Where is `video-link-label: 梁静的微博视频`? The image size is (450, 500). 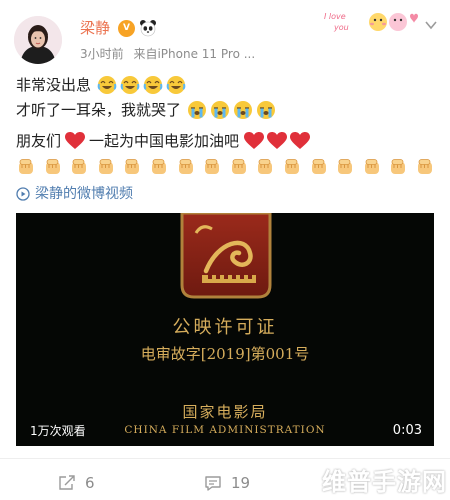 video-link-label: 梁静的微博视频 is located at coordinates (84, 194).